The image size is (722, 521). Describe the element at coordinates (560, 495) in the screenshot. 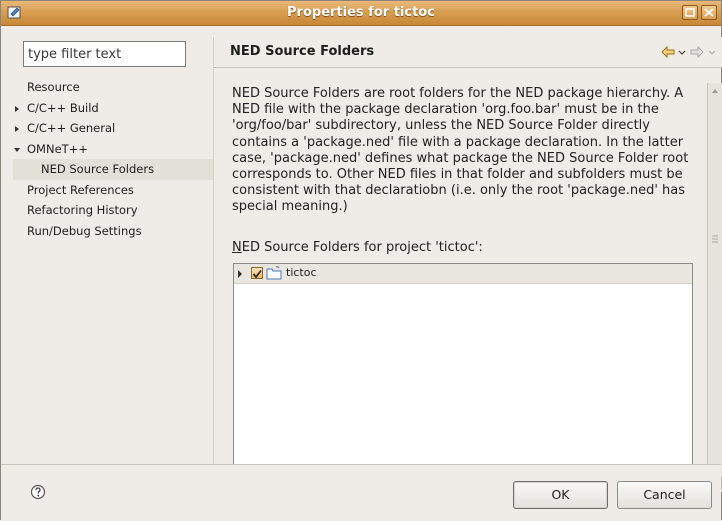

I see `ok-button: OK` at that location.